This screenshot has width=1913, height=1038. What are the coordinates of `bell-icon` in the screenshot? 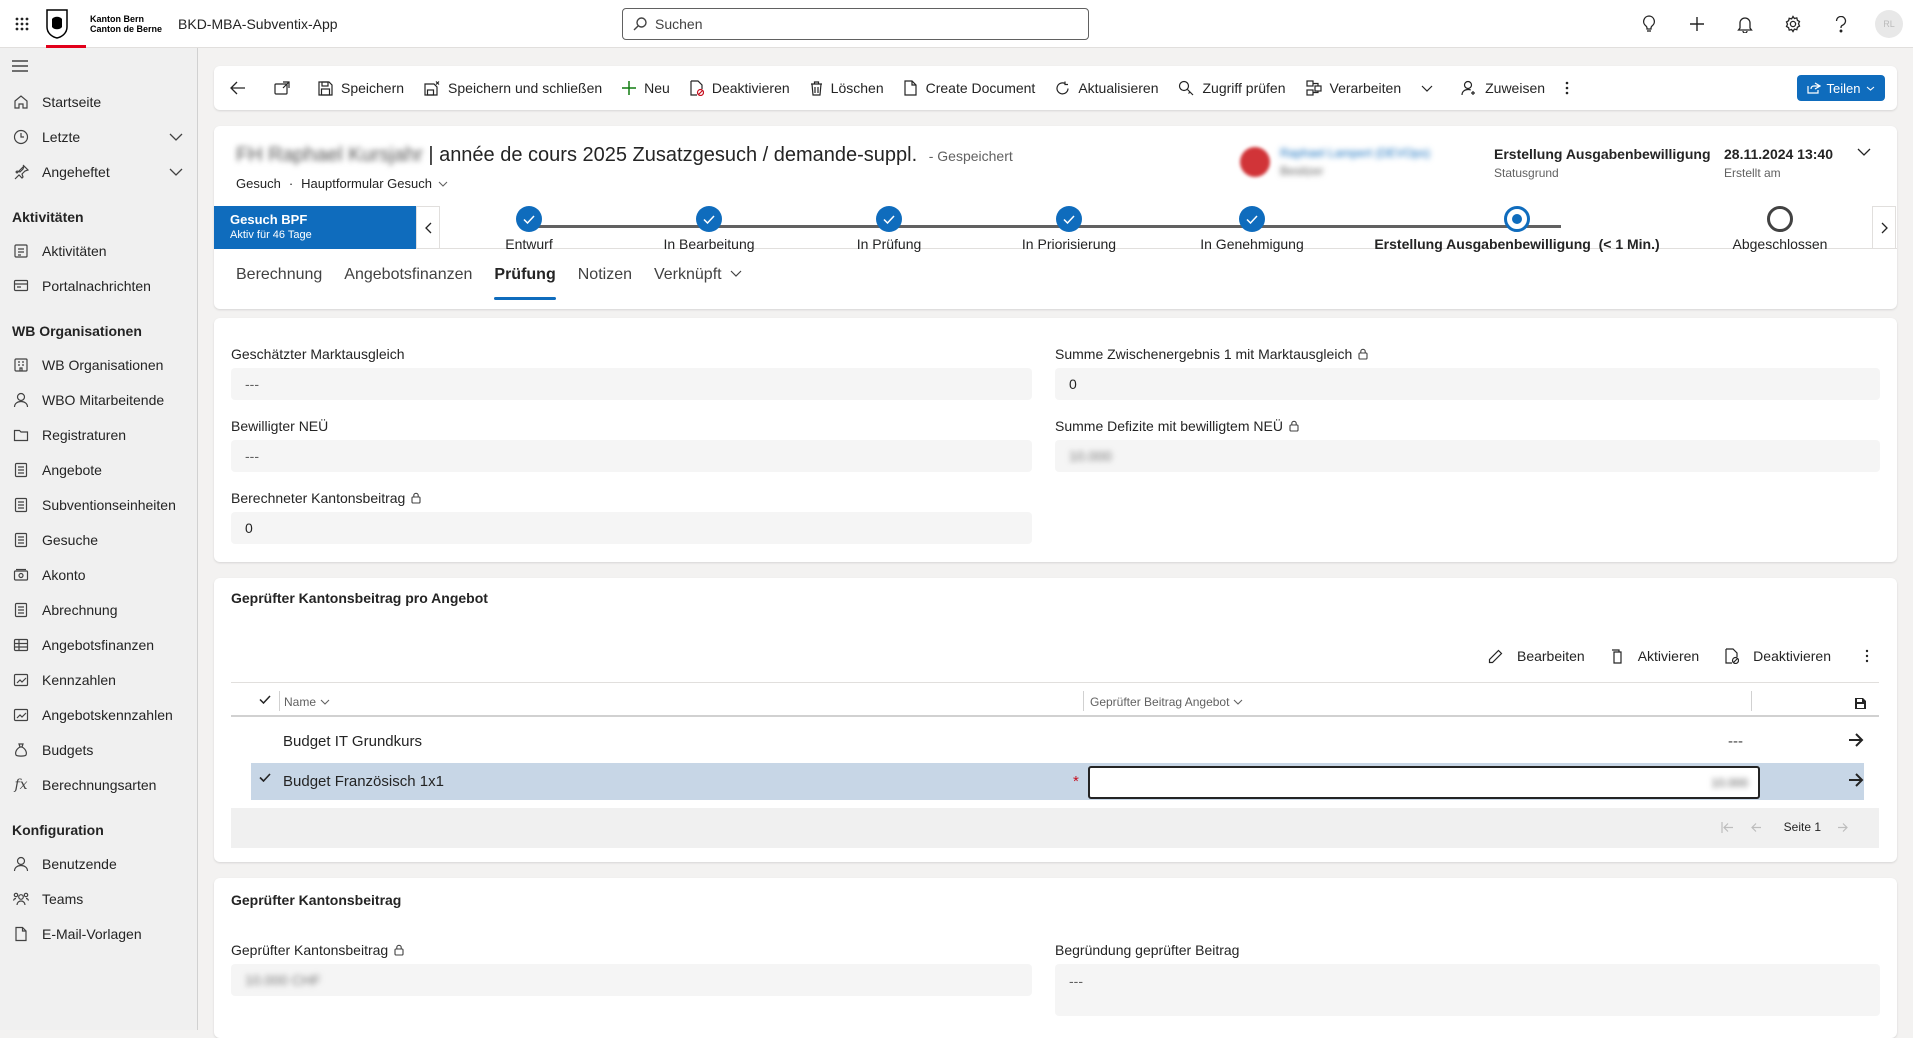 It's located at (1745, 24).